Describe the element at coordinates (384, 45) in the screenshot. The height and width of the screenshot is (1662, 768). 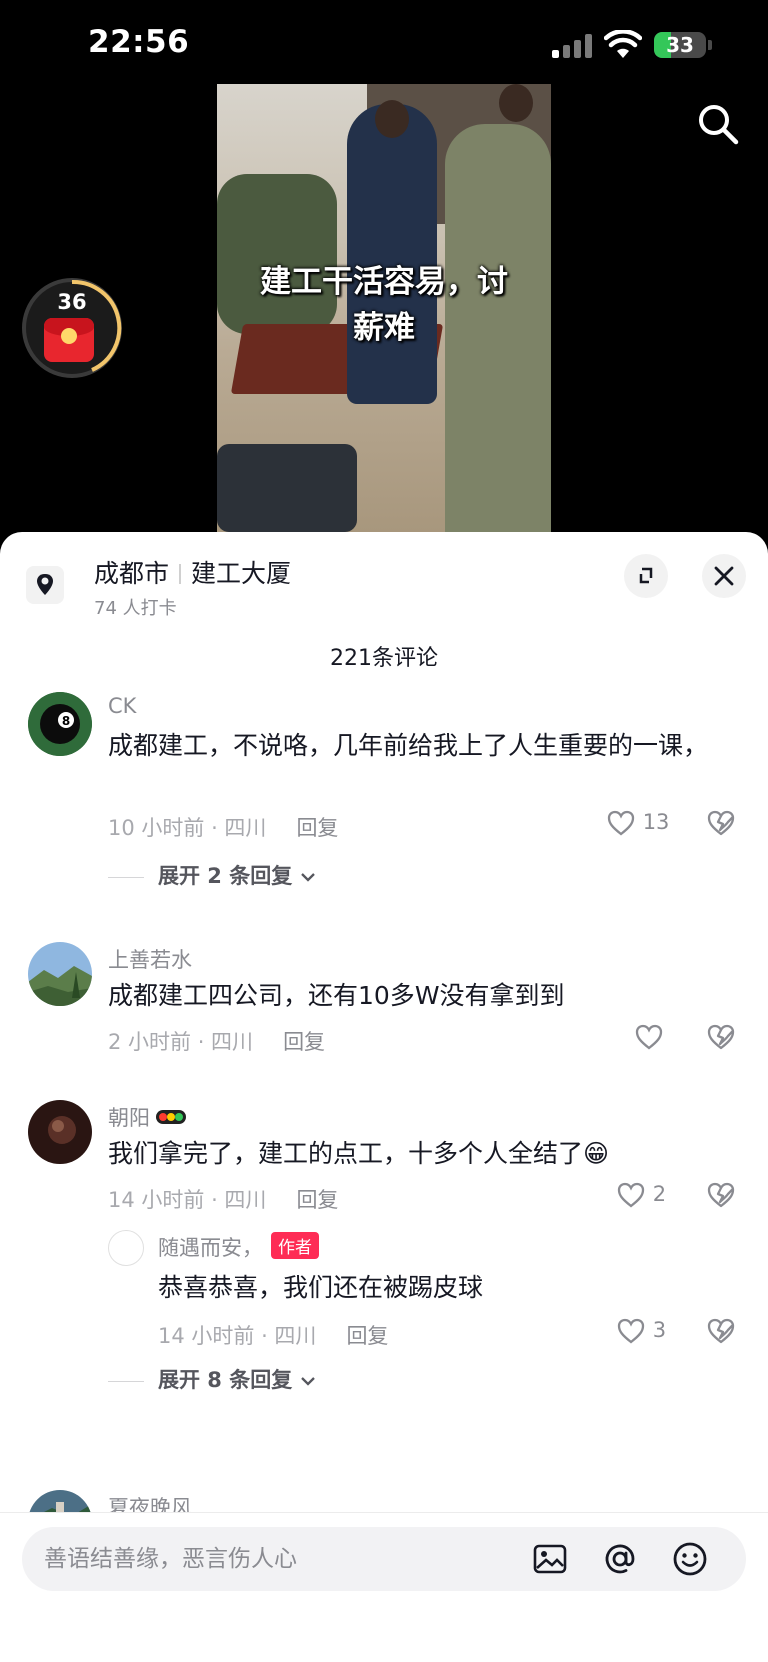
I see `status-bar: 22:56 33` at that location.